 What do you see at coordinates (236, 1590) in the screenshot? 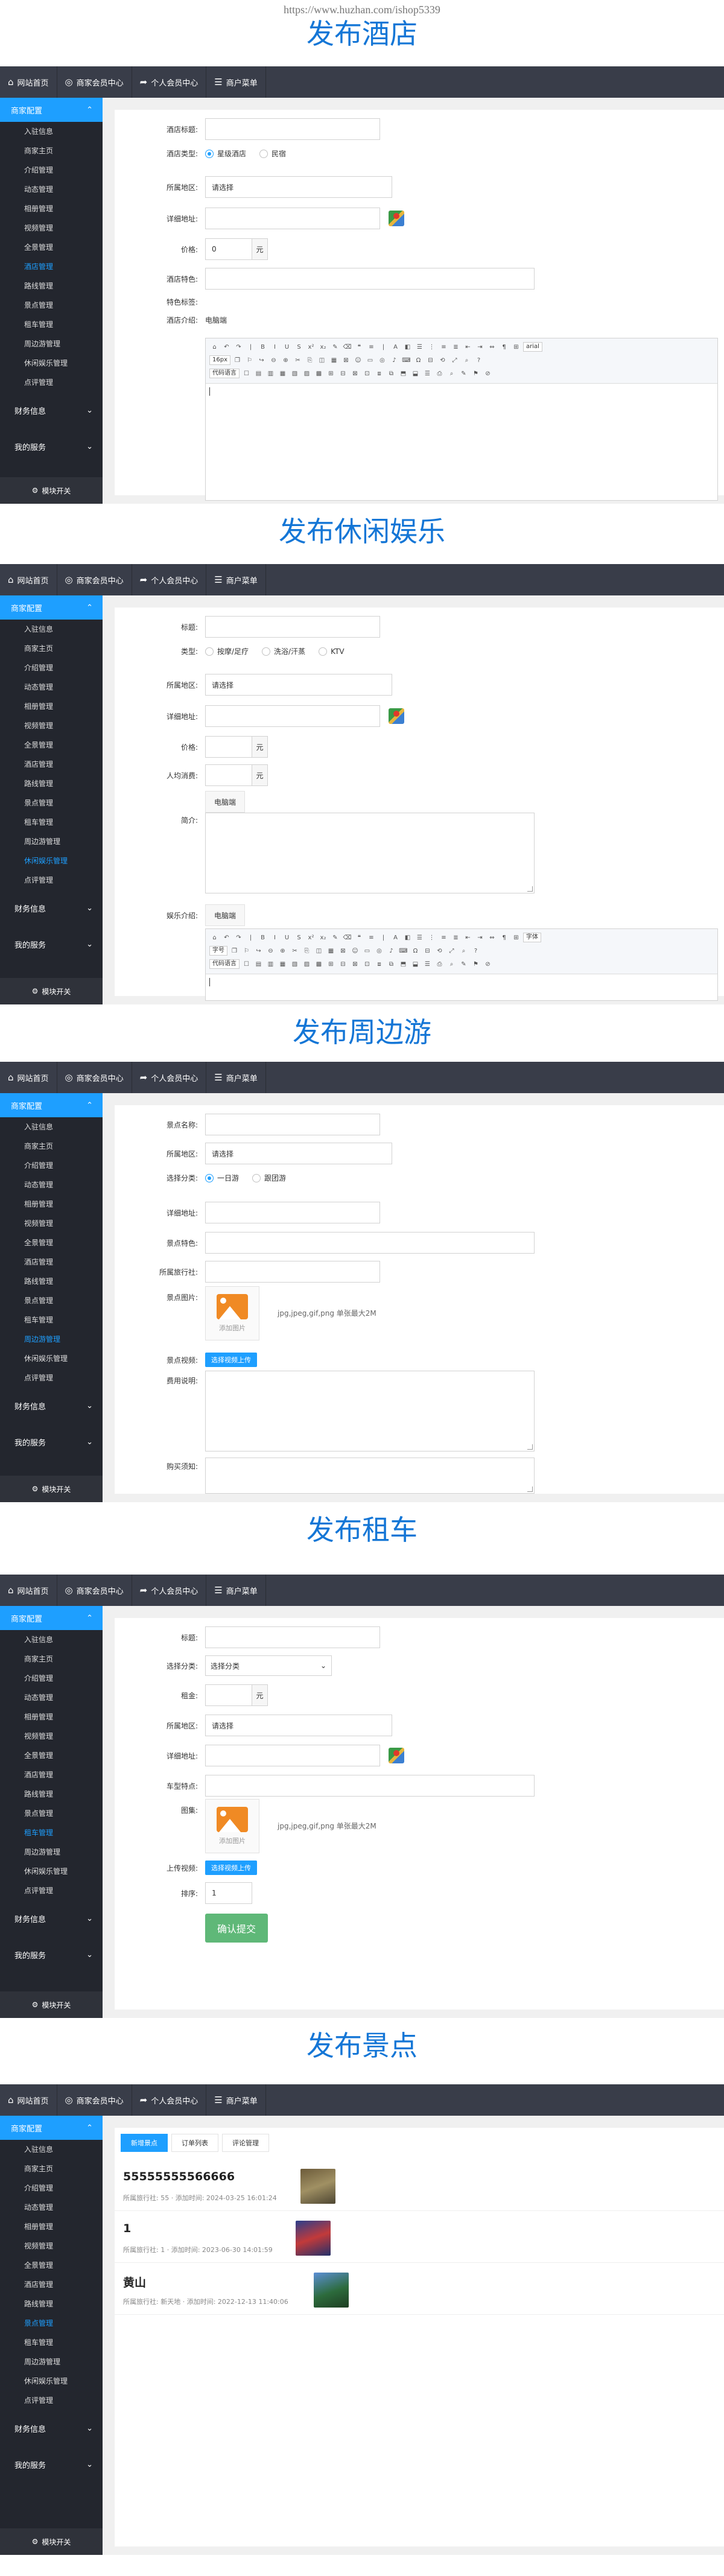
I see `nav-merchant-menu: ☰ 商户菜单` at bounding box center [236, 1590].